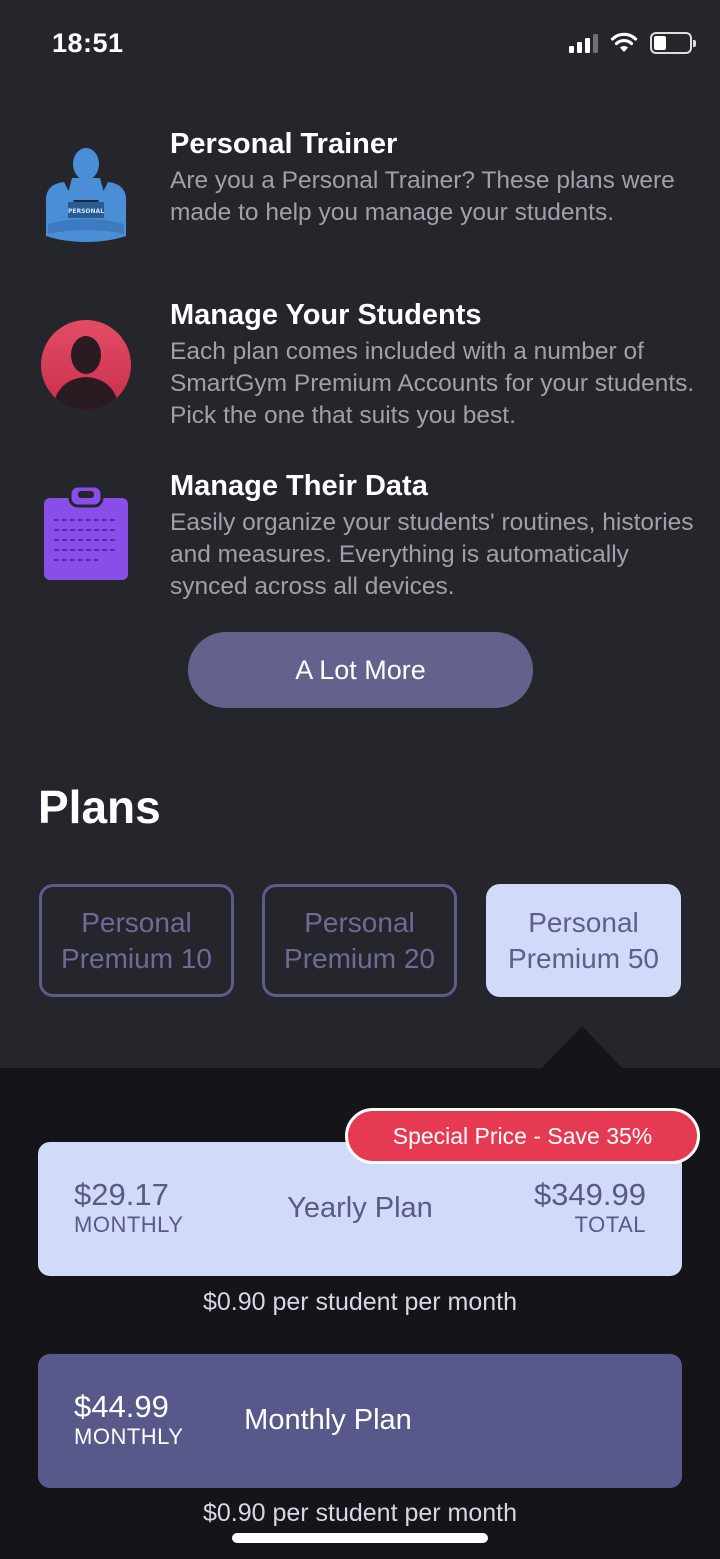 Image resolution: width=720 pixels, height=1559 pixels. Describe the element at coordinates (86, 211) in the screenshot. I see `trainer-icon-label: PERSONAL` at that location.